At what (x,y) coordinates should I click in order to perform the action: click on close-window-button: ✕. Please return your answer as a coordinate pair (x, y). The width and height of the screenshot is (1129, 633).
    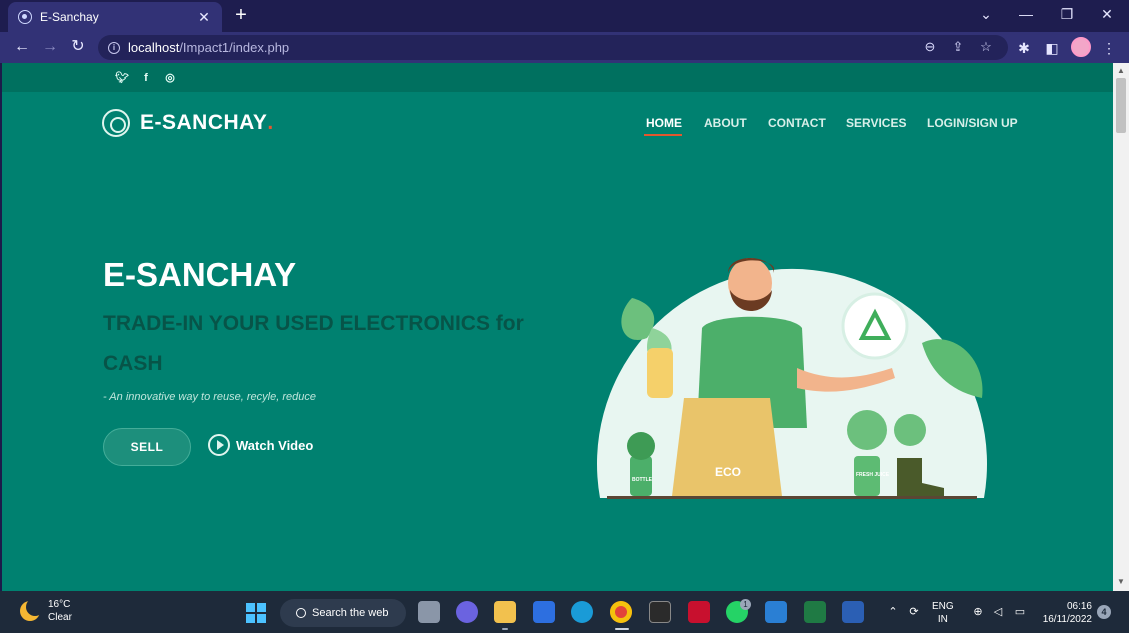
    Looking at the image, I should click on (1107, 15).